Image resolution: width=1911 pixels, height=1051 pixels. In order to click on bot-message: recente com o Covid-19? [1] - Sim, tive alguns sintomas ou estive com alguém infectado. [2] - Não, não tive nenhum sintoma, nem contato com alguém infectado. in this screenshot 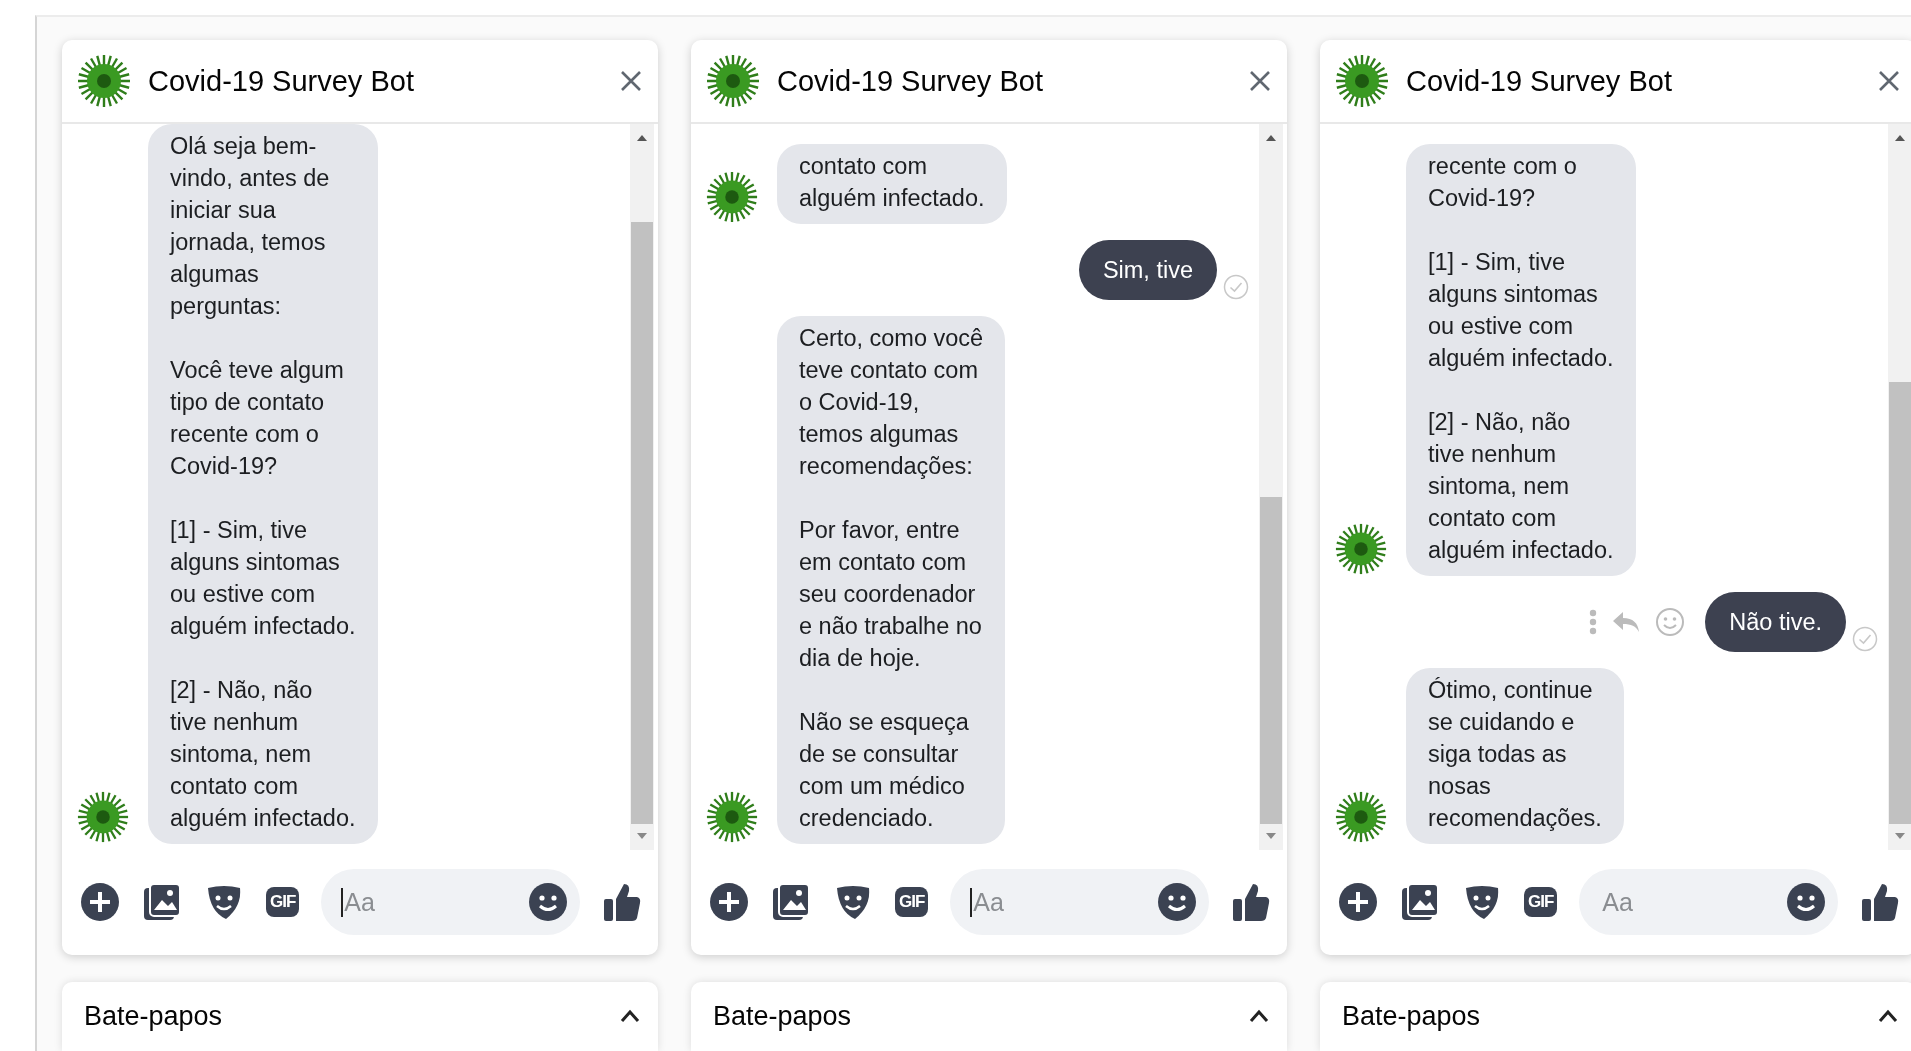, I will do `click(1521, 359)`.